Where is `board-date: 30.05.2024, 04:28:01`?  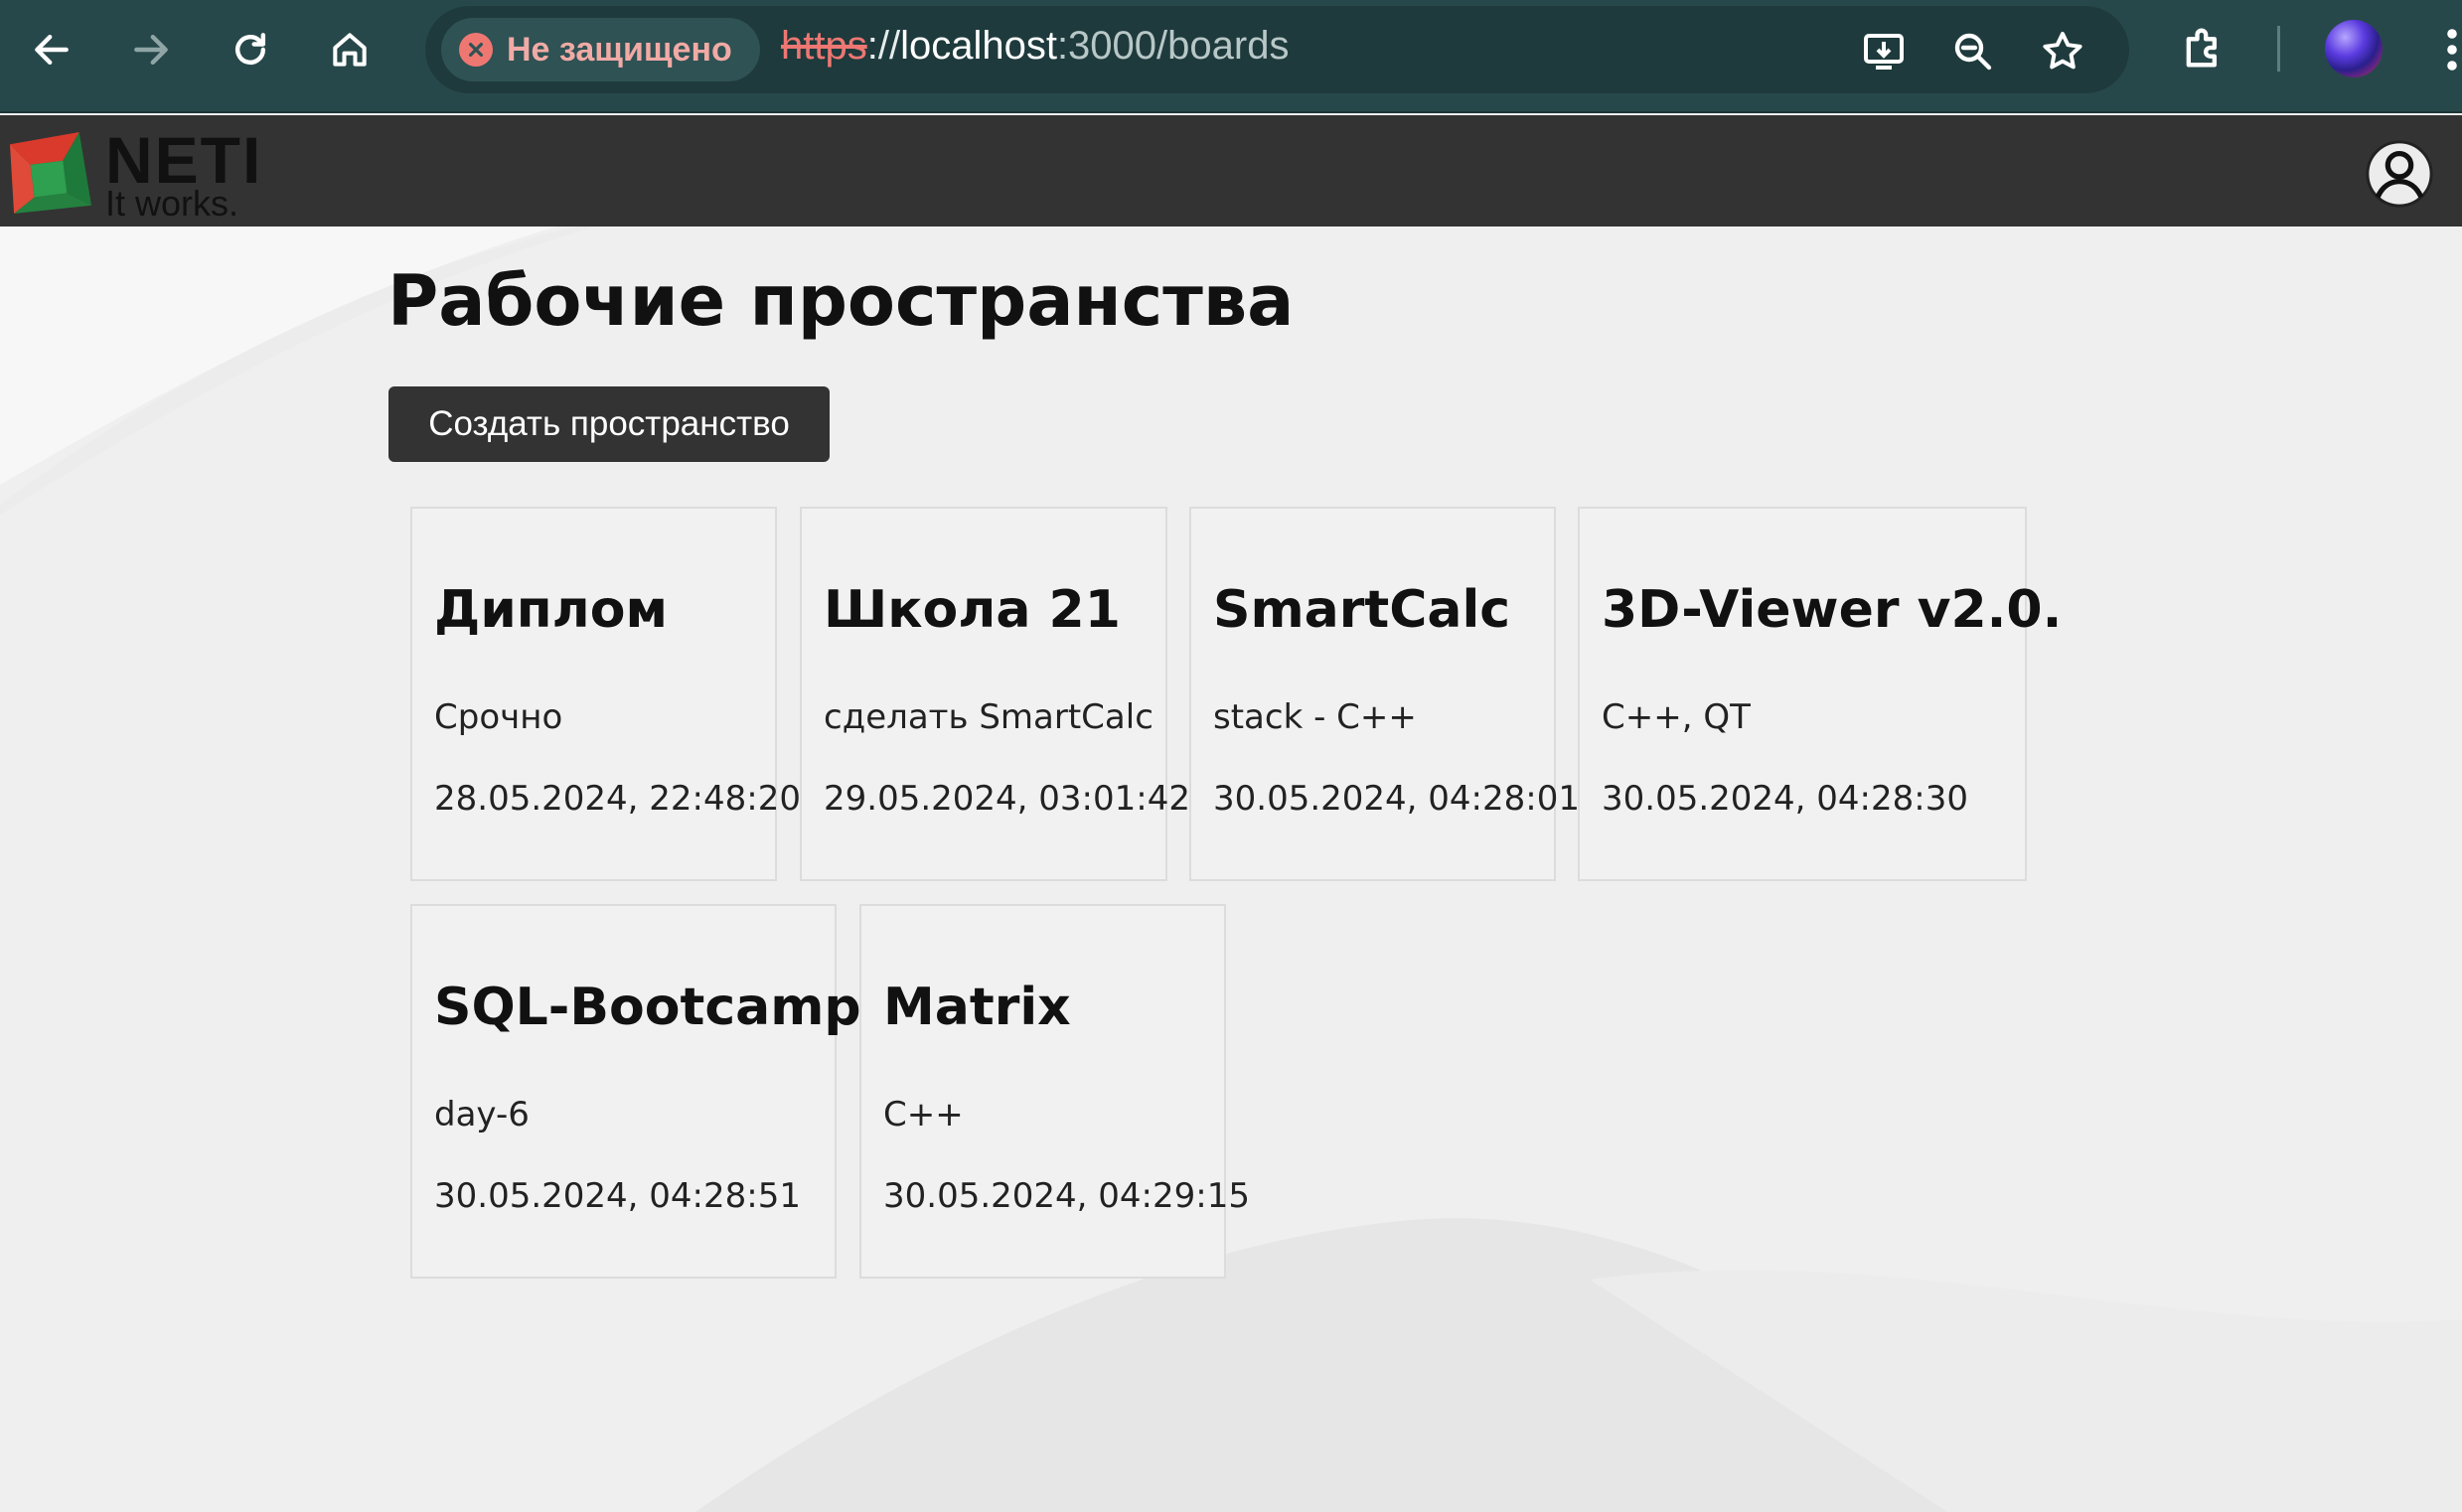 board-date: 30.05.2024, 04:28:01 is located at coordinates (1396, 799).